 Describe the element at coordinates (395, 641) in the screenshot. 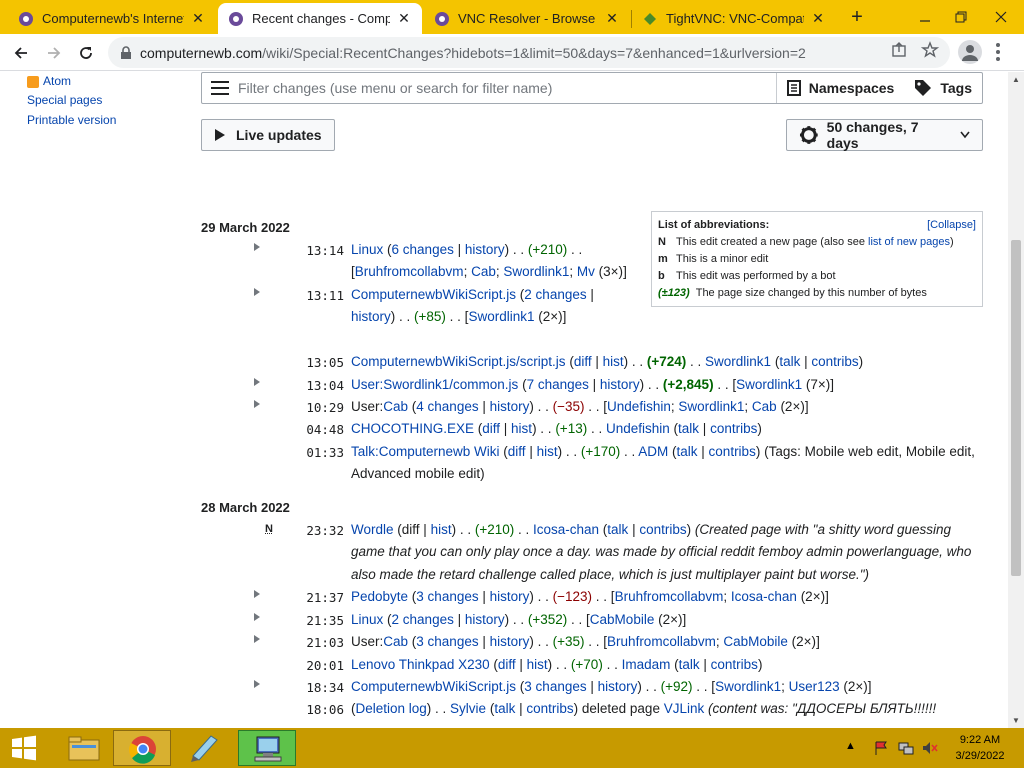

I see `page-link: Cab` at that location.